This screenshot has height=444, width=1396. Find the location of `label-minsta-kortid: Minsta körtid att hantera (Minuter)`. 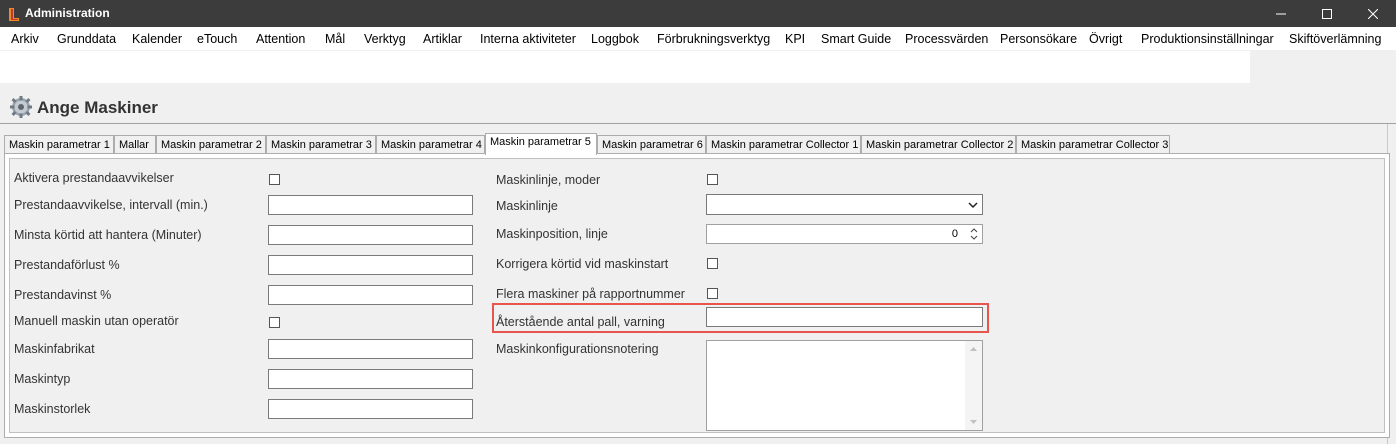

label-minsta-kortid: Minsta körtid att hantera (Minuter) is located at coordinates (108, 235).